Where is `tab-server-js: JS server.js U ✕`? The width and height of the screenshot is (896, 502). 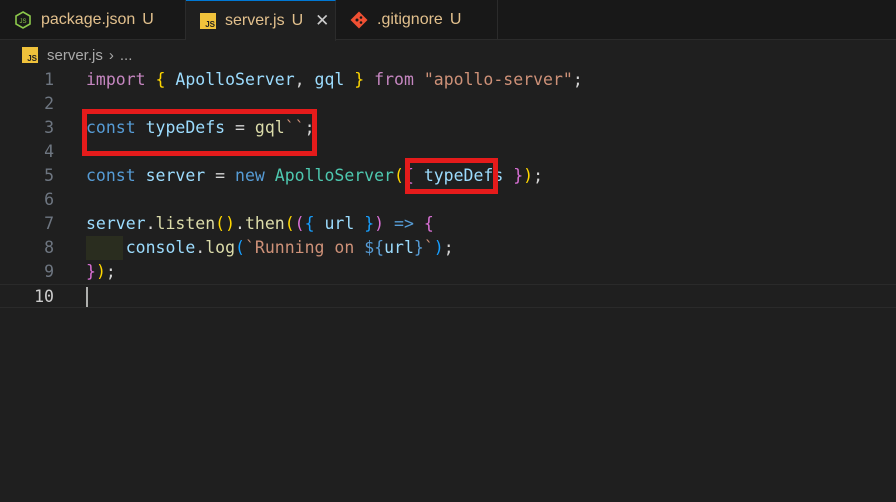 tab-server-js: JS server.js U ✕ is located at coordinates (261, 20).